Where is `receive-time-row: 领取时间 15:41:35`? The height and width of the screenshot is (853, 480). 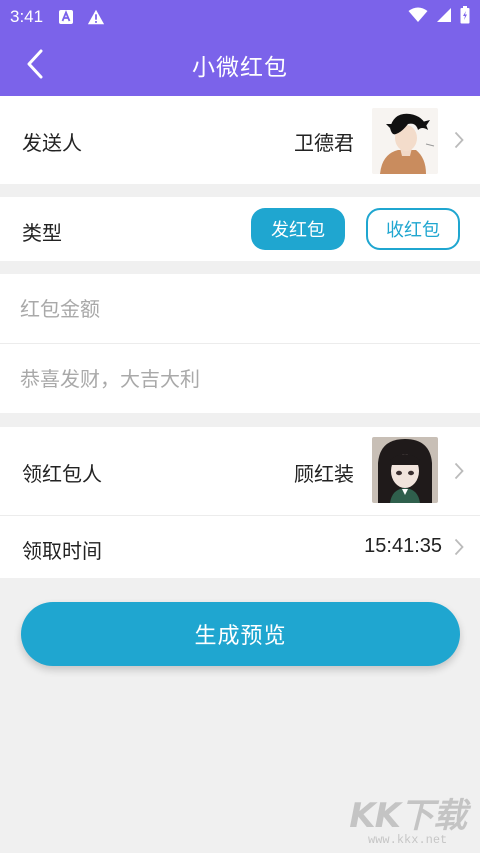
receive-time-row: 领取时间 15:41:35 is located at coordinates (240, 547).